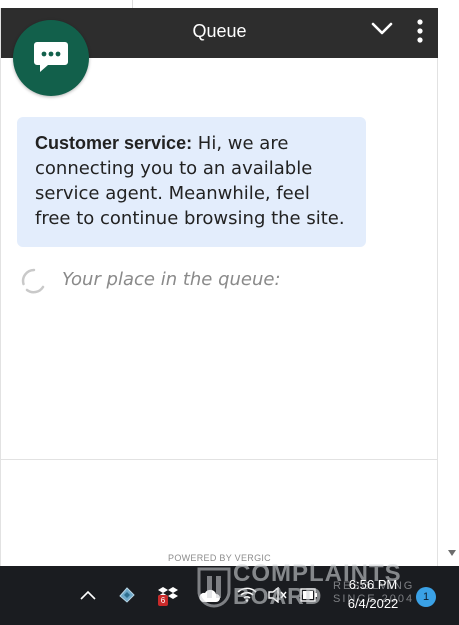 Image resolution: width=459 pixels, height=625 pixels. What do you see at coordinates (420, 33) in the screenshot?
I see `more-vertical-icon` at bounding box center [420, 33].